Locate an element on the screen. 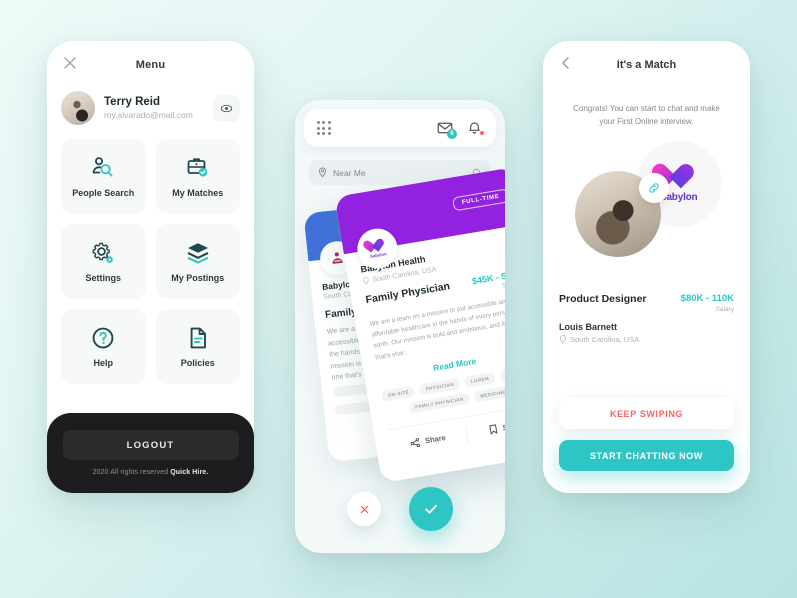 The image size is (797, 598). match-illustration: babylon is located at coordinates (646, 211).